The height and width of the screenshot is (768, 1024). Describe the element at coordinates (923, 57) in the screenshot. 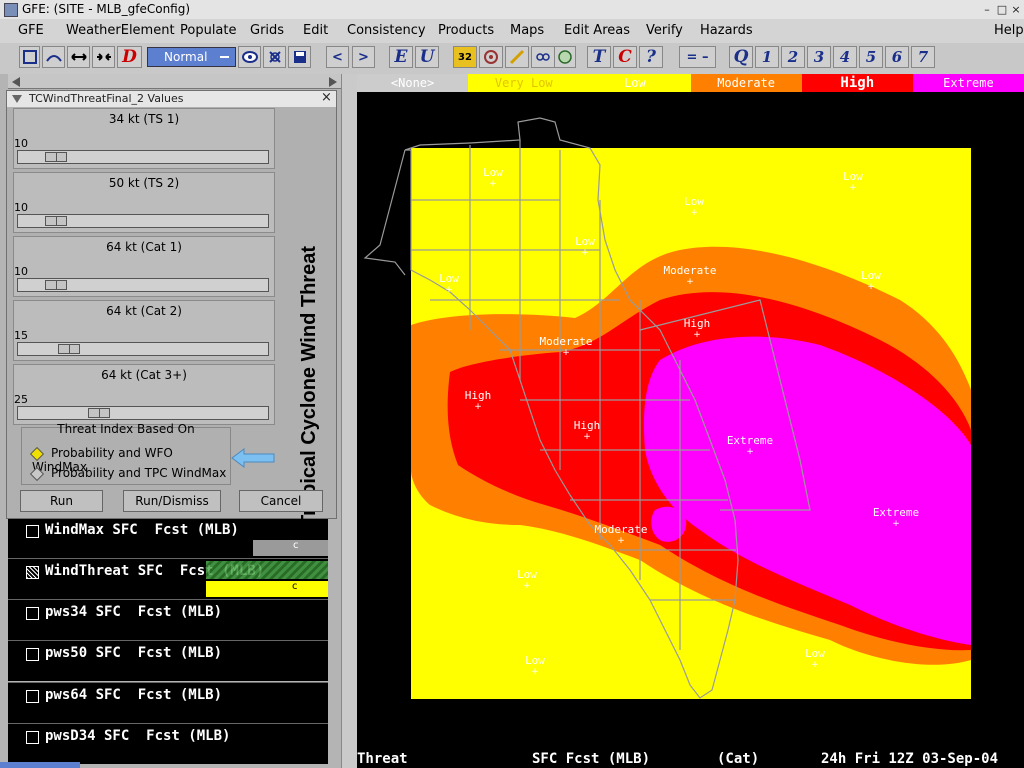

I see `num-button-7: 7` at that location.